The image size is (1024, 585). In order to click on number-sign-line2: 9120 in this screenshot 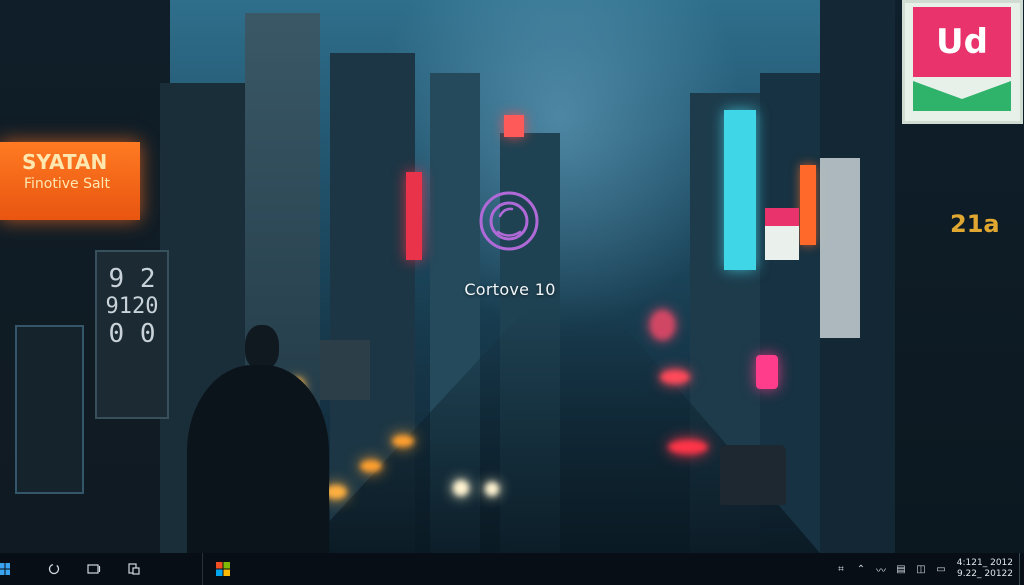, I will do `click(132, 306)`.